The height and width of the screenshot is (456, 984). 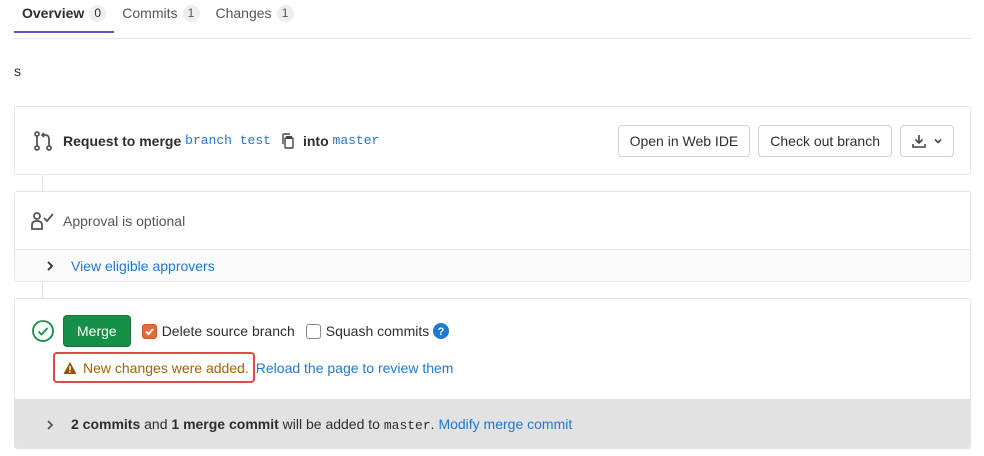 What do you see at coordinates (150, 13) in the screenshot?
I see `tab-commits-label: Commits` at bounding box center [150, 13].